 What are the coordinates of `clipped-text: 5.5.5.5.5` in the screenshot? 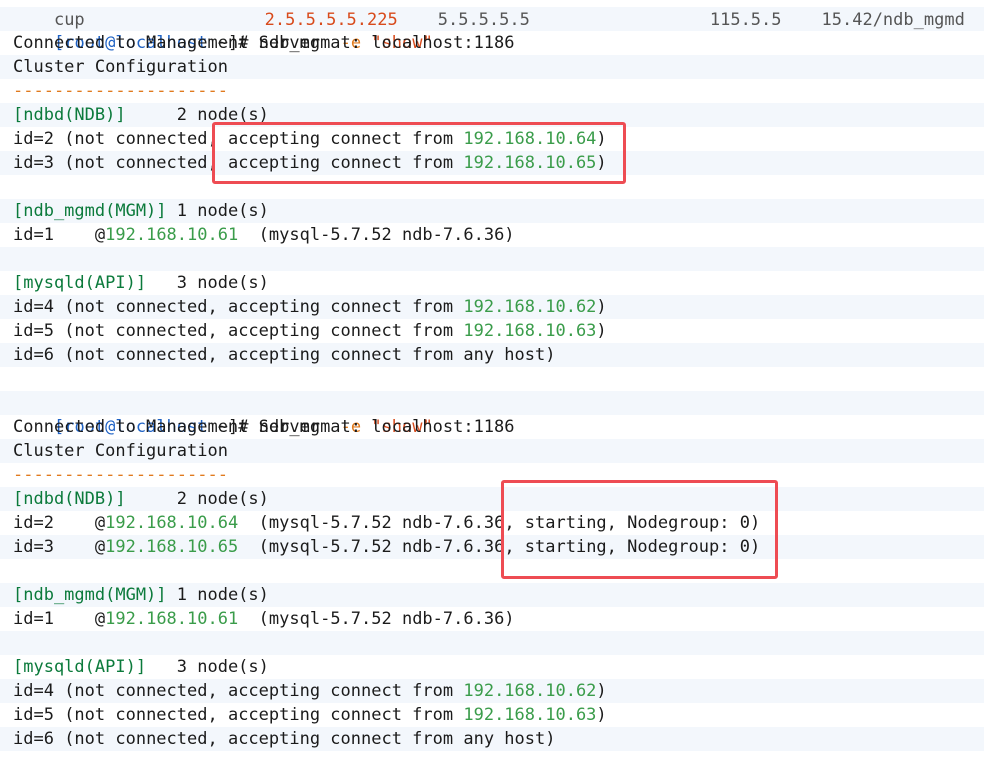 It's located at (483, 20).